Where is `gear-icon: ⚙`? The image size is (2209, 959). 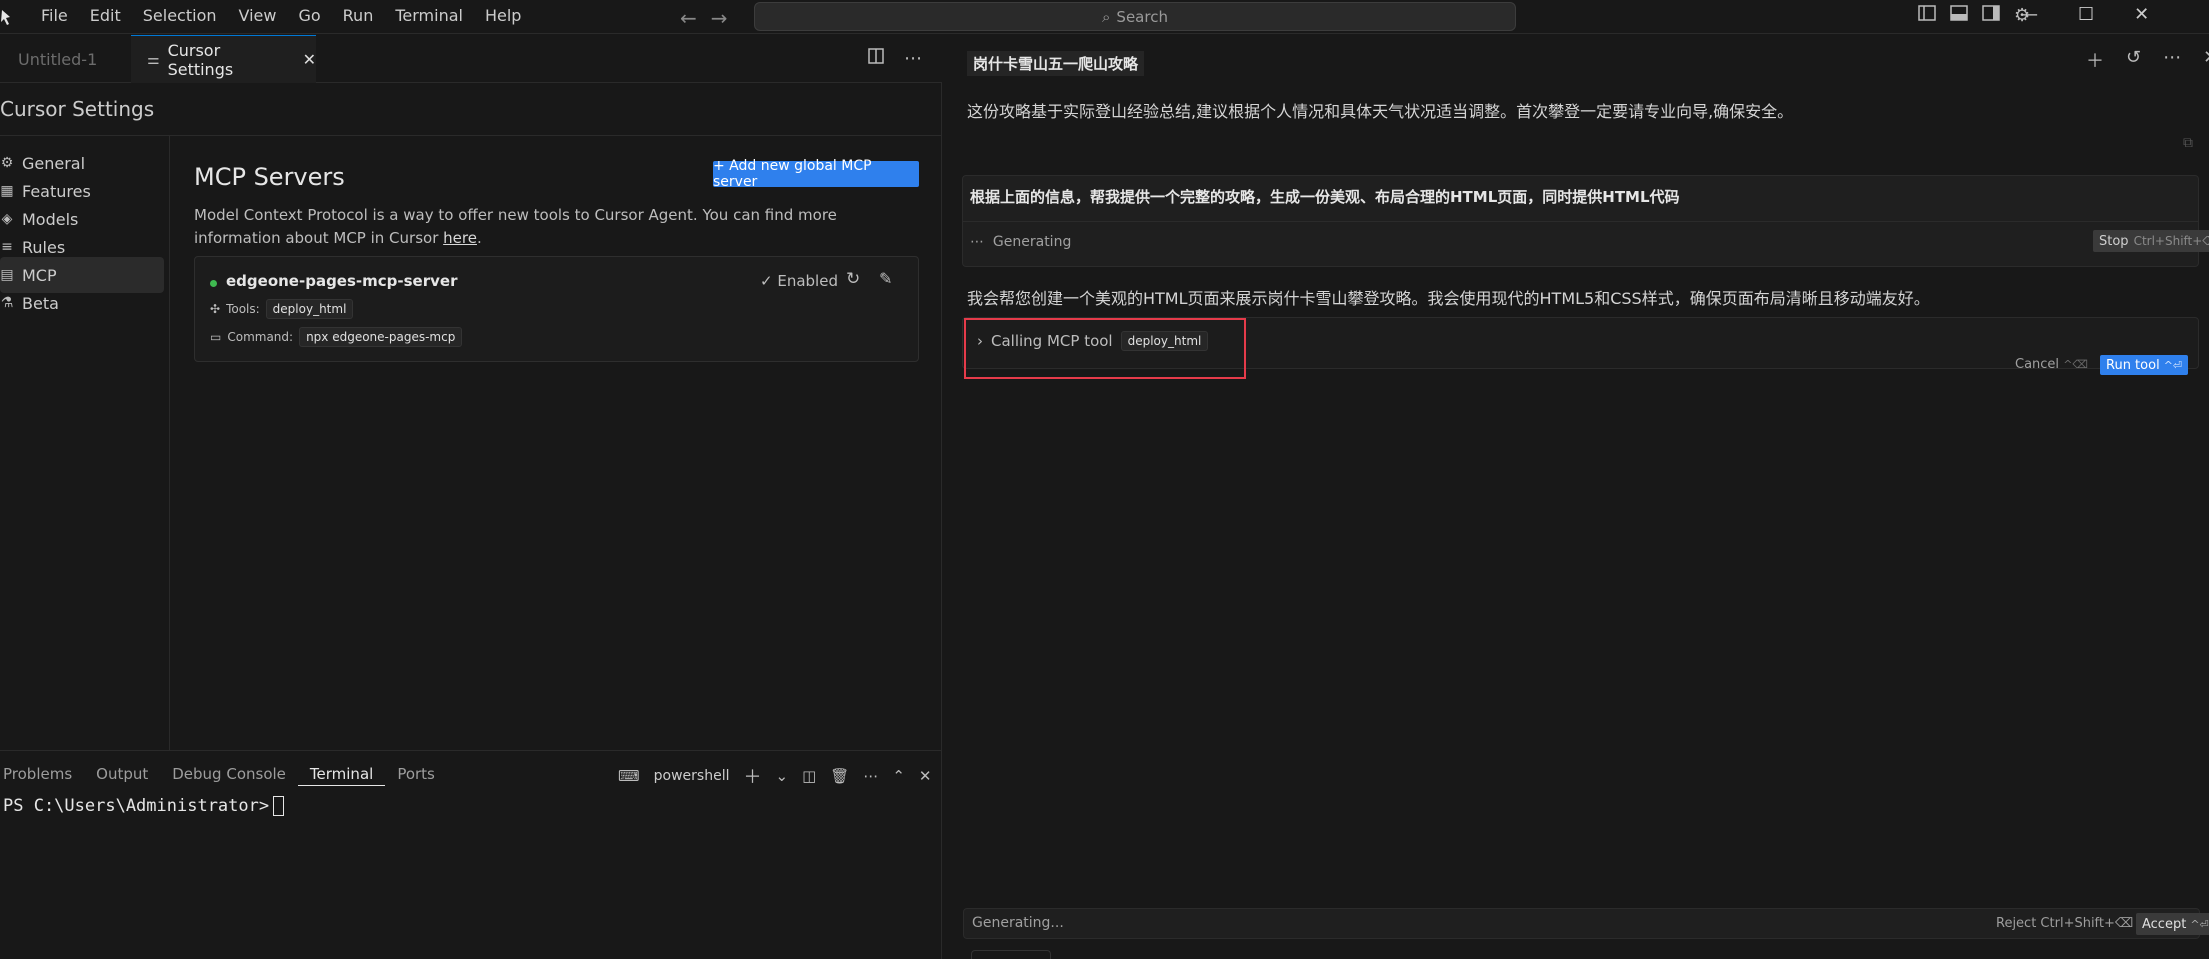
gear-icon: ⚙ is located at coordinates (7, 163).